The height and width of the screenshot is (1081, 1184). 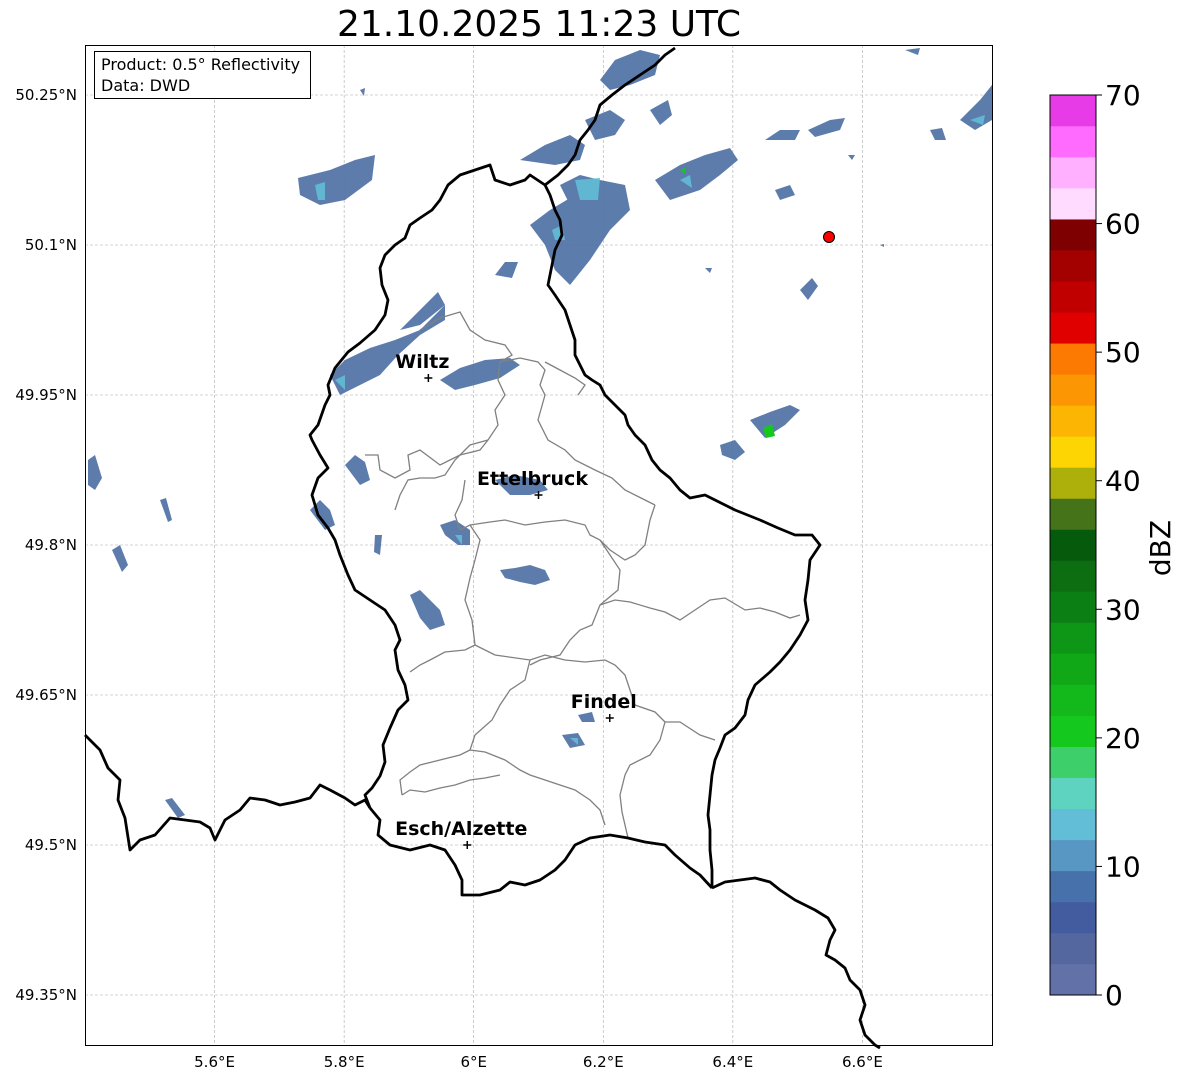 What do you see at coordinates (46, 995) in the screenshot?
I see `lat-tick-label: 49.35°N` at bounding box center [46, 995].